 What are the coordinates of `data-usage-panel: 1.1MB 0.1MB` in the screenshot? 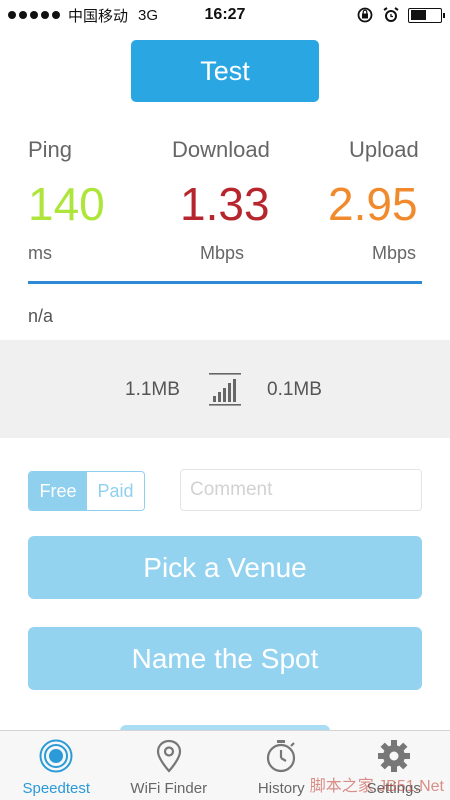 It's located at (225, 389).